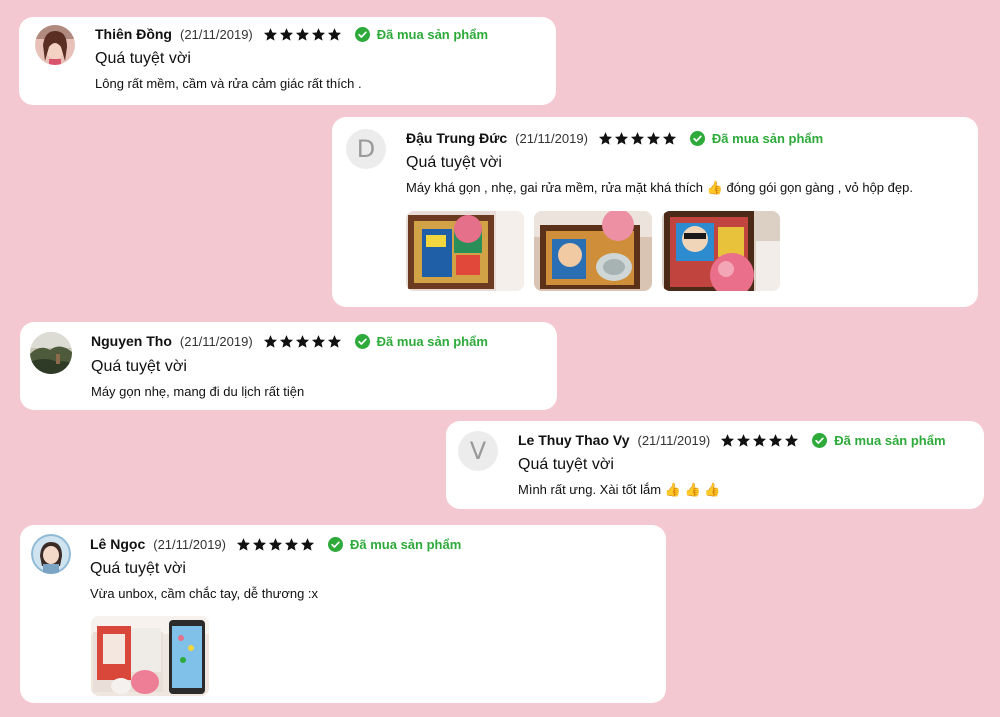 The width and height of the screenshot is (1000, 717). What do you see at coordinates (131, 341) in the screenshot?
I see `reviewer-name: Nguyen Tho` at bounding box center [131, 341].